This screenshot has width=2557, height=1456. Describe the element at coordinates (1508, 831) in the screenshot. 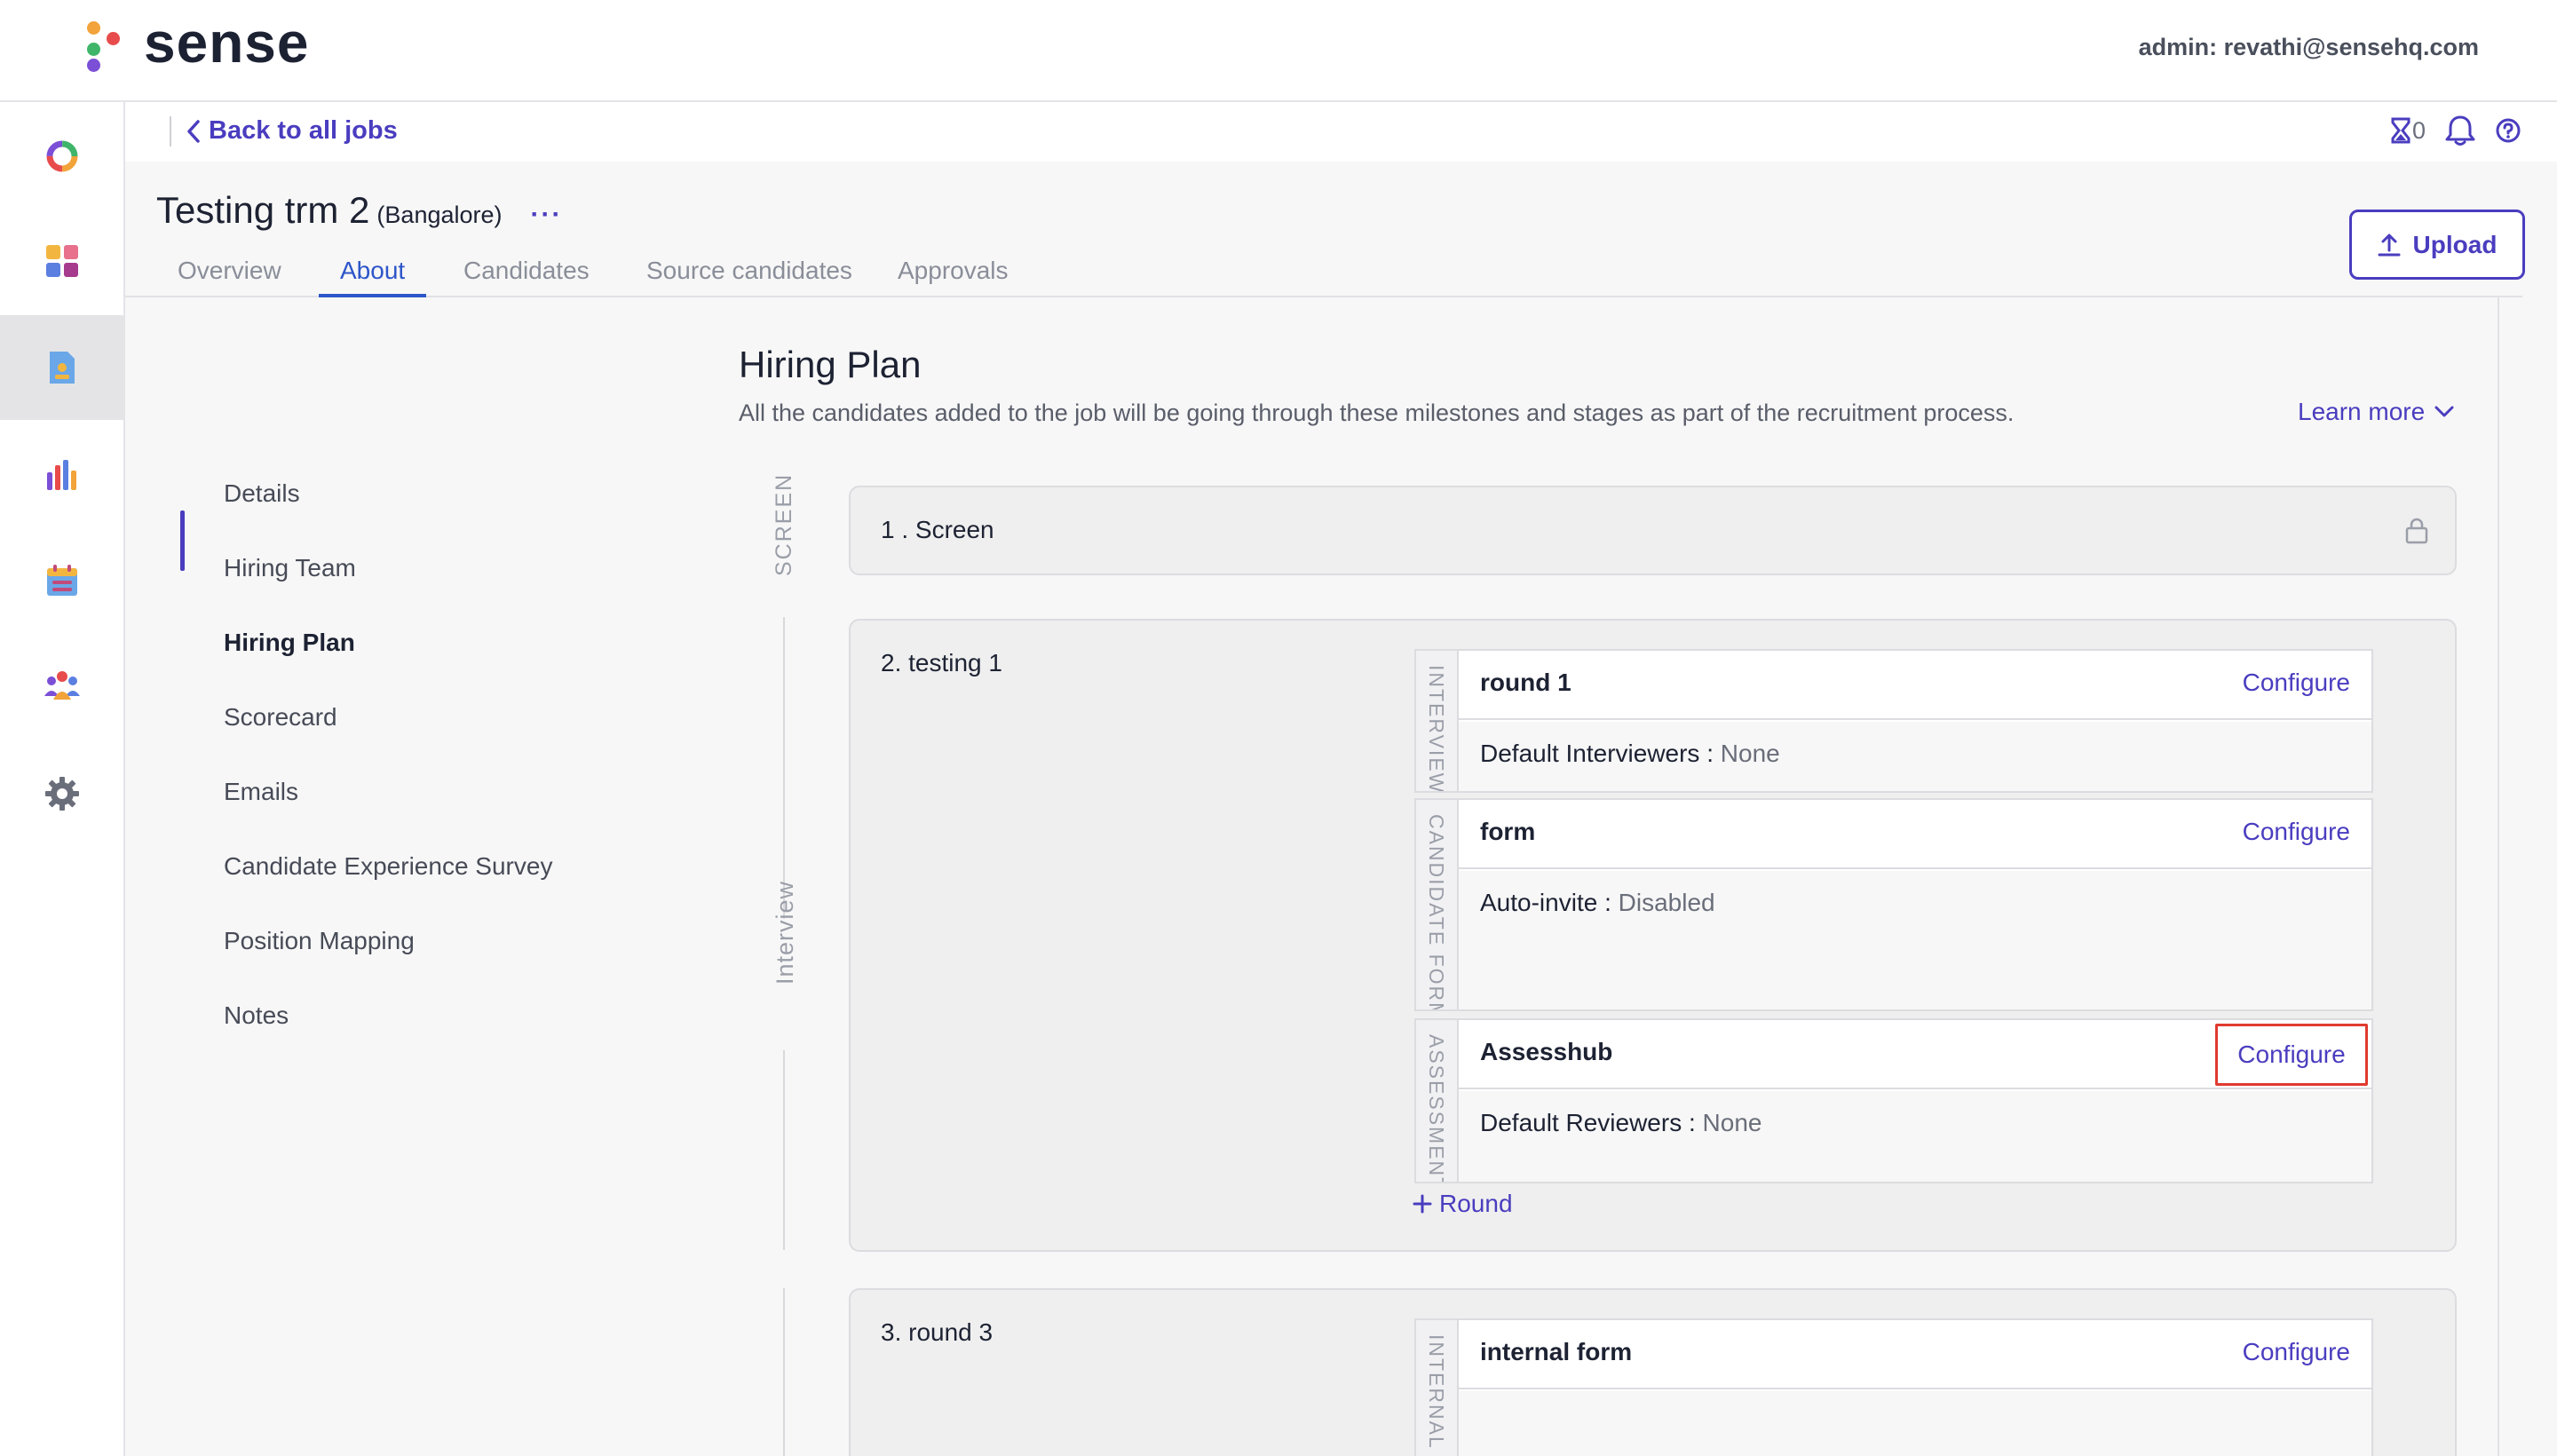

I see `round-name: form` at that location.